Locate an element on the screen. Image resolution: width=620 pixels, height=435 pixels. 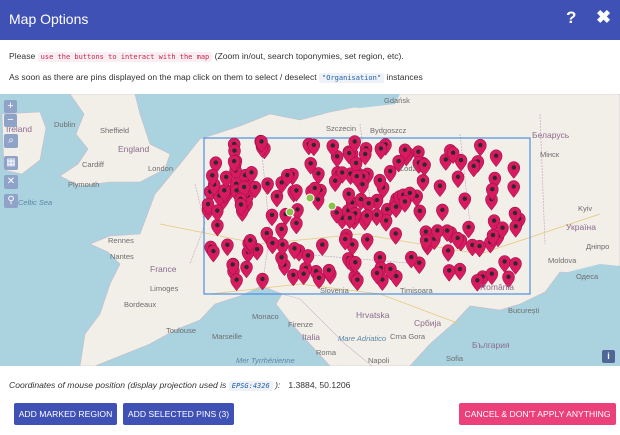
coordinates-value: 1.3884, 50.1206 is located at coordinates (319, 385).